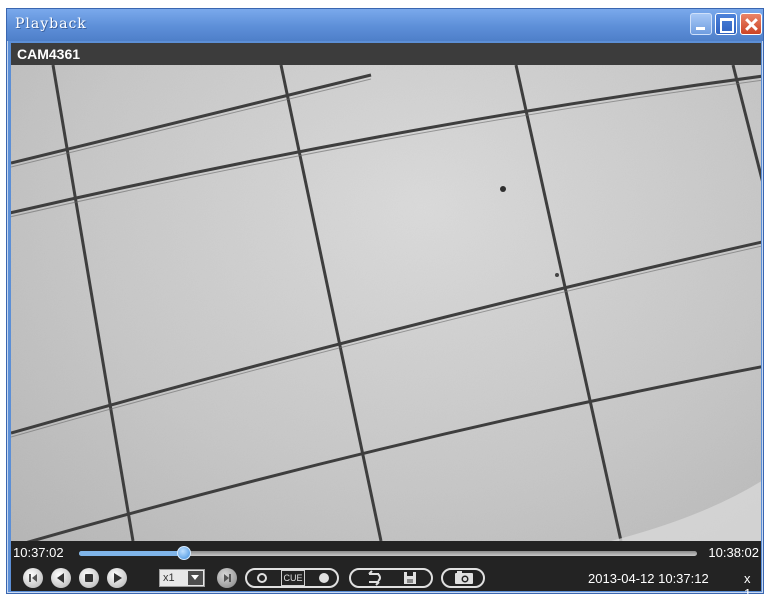  I want to click on timeline-thumb, so click(184, 553).